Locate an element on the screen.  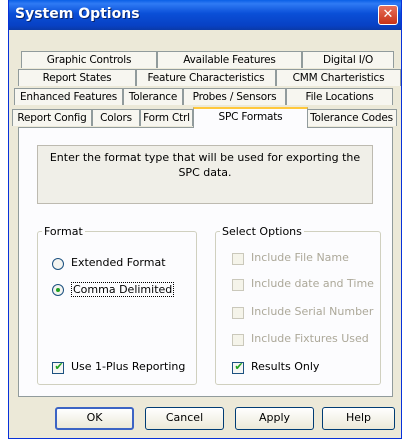
close-button: ✕ is located at coordinates (388, 15).